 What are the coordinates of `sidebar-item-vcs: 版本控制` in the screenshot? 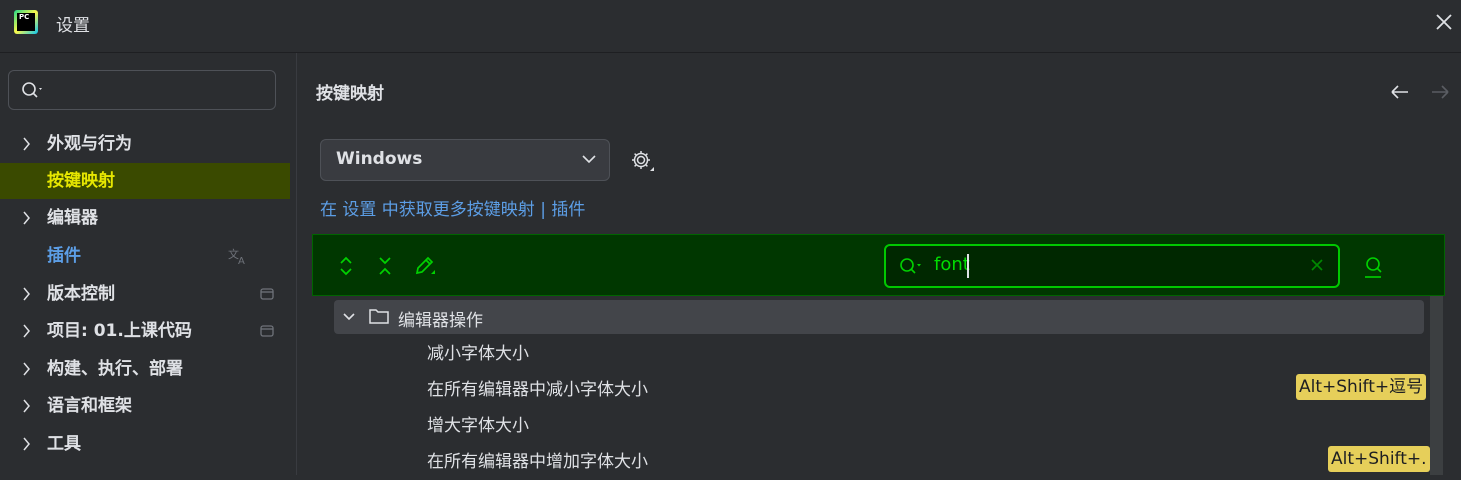 It's located at (145, 294).